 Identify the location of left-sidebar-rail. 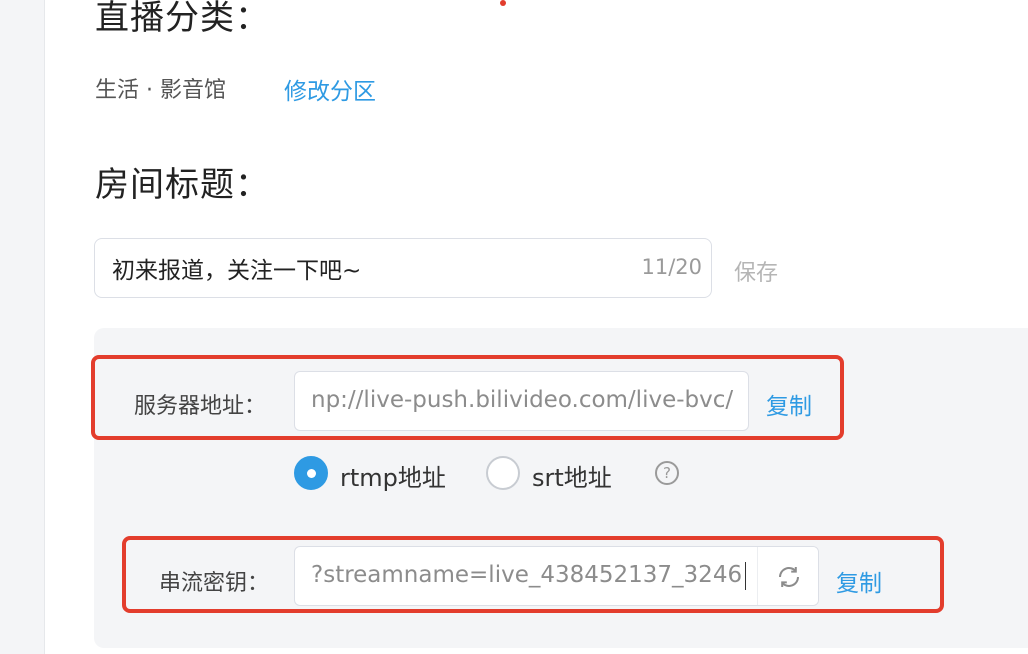
(22, 327).